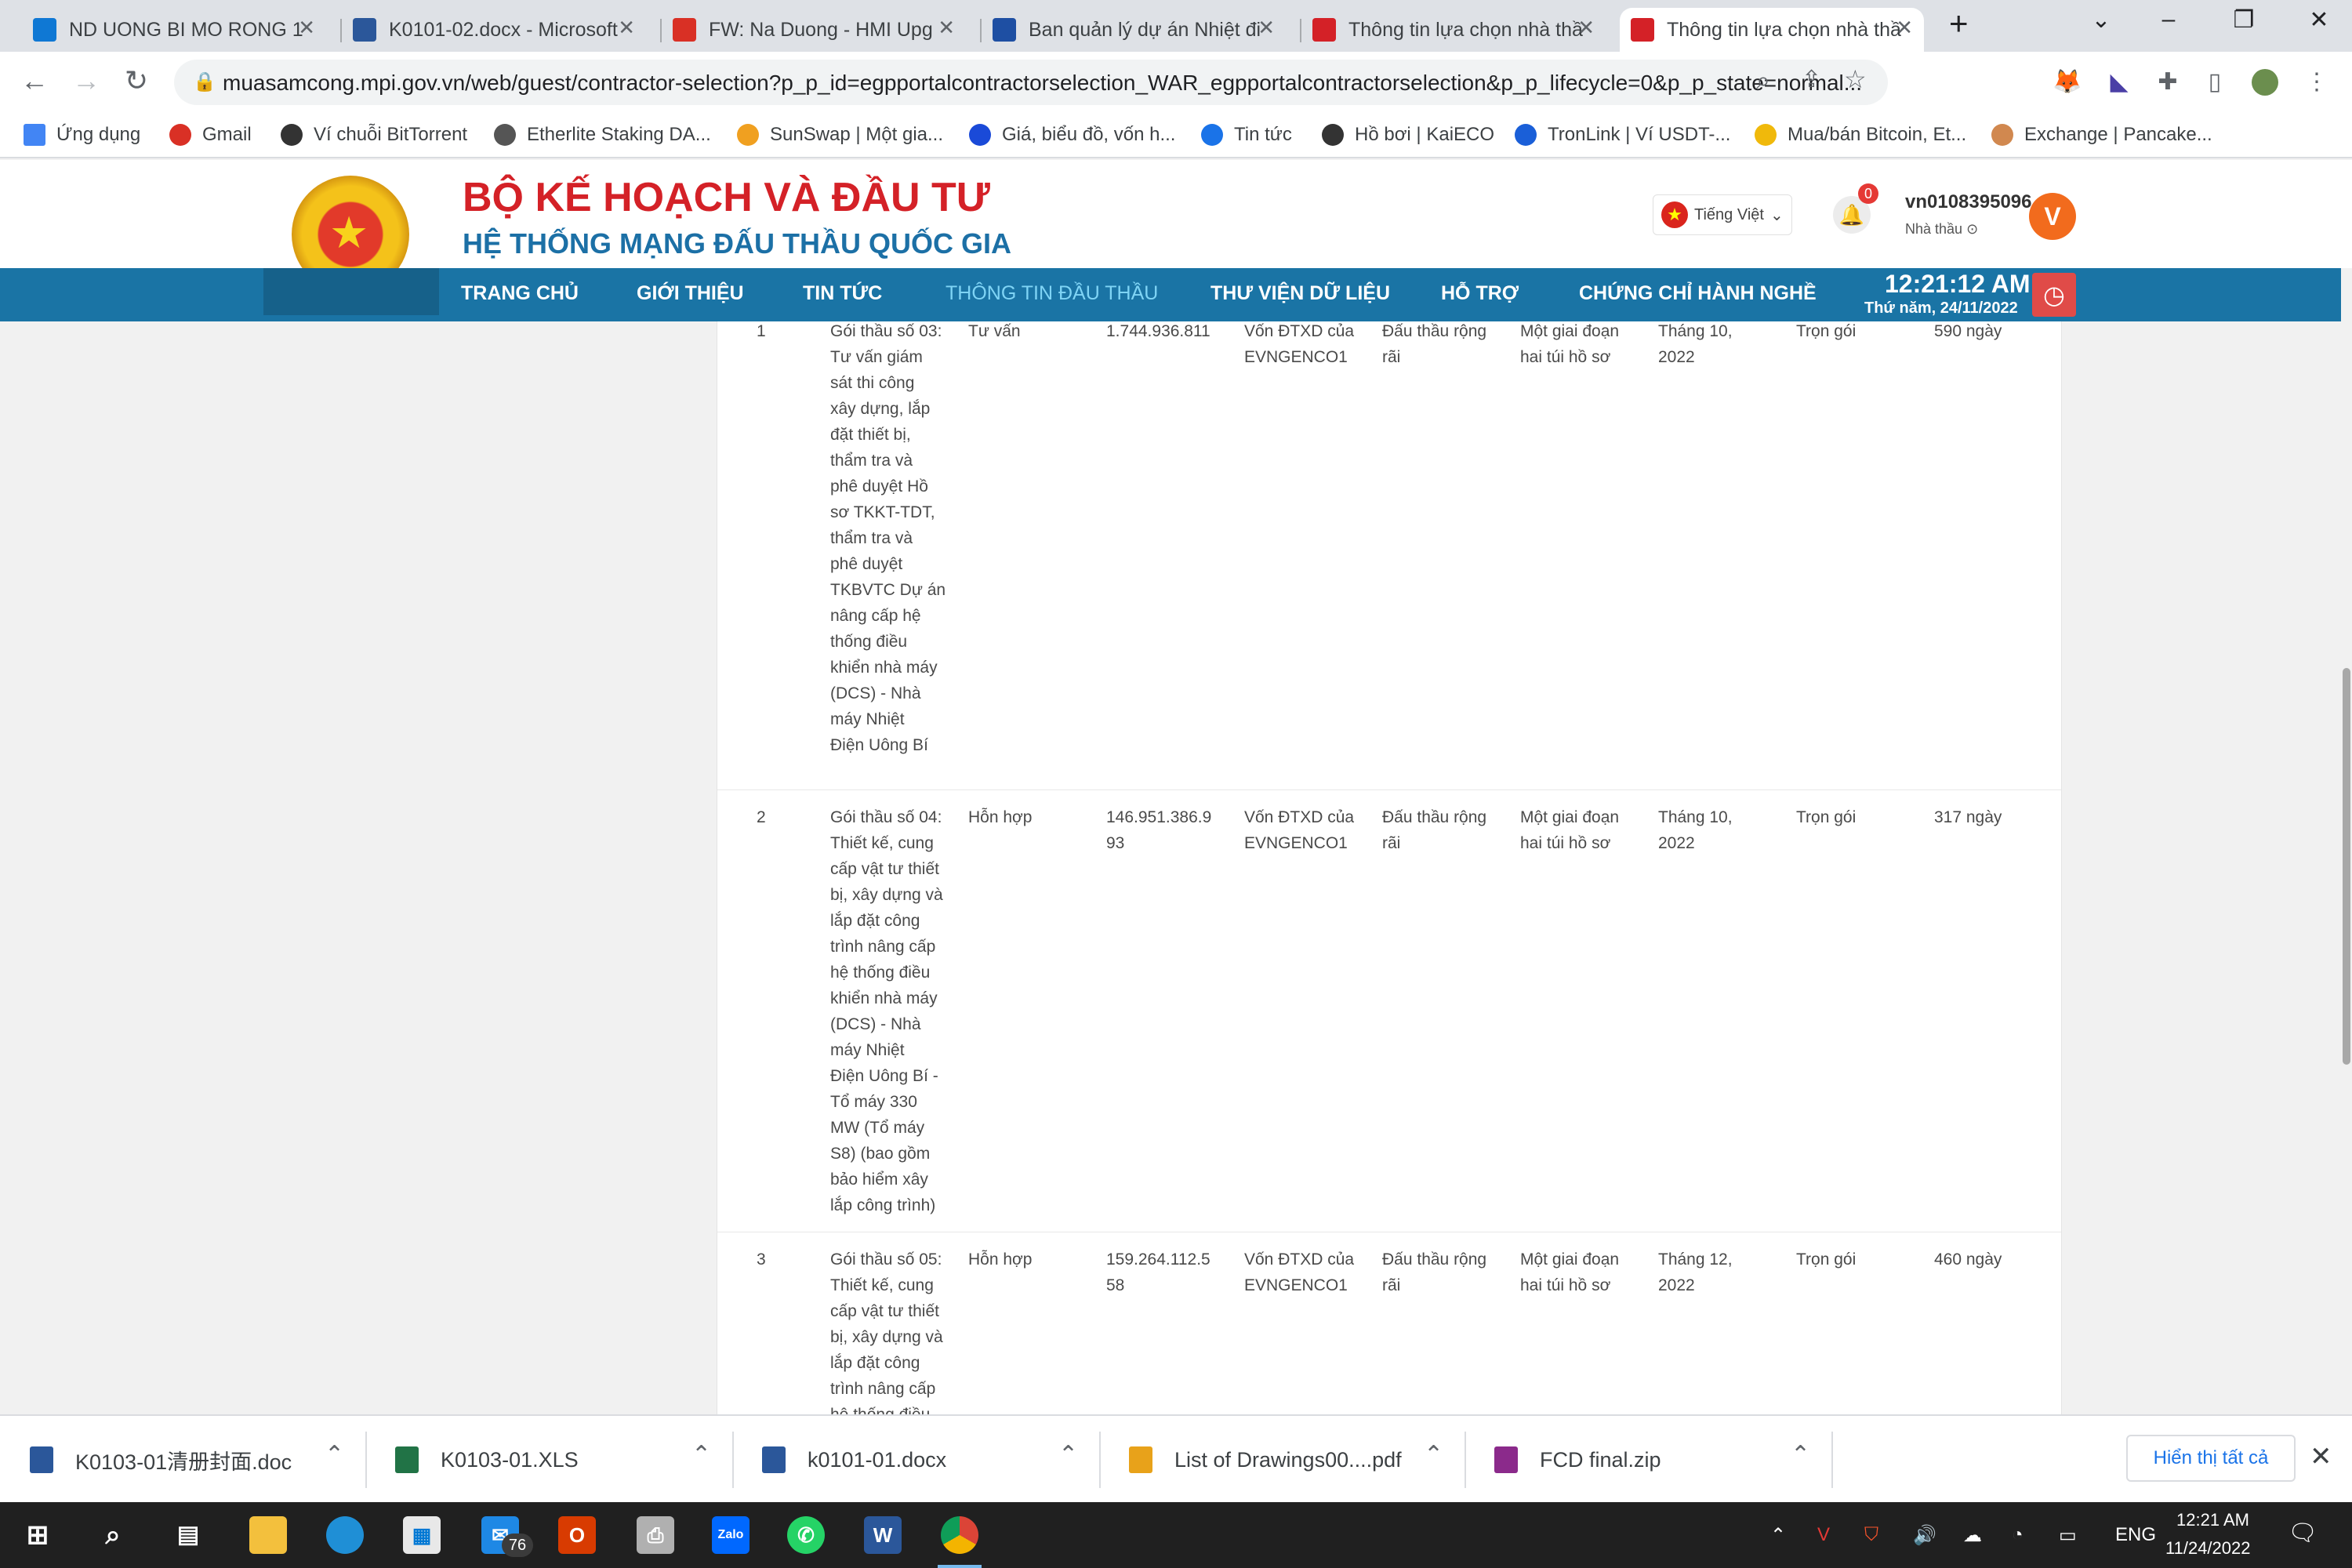 This screenshot has height=1568, width=2352. What do you see at coordinates (1577, 1460) in the screenshot?
I see `download-item: FCD final.zip` at bounding box center [1577, 1460].